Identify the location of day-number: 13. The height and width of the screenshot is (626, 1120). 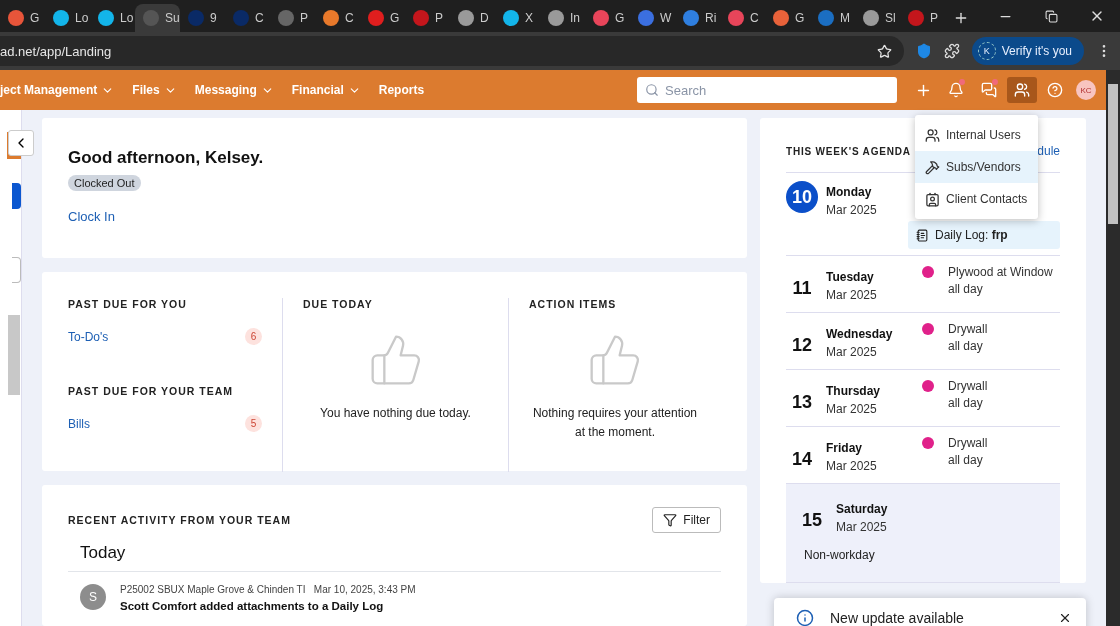
(802, 402).